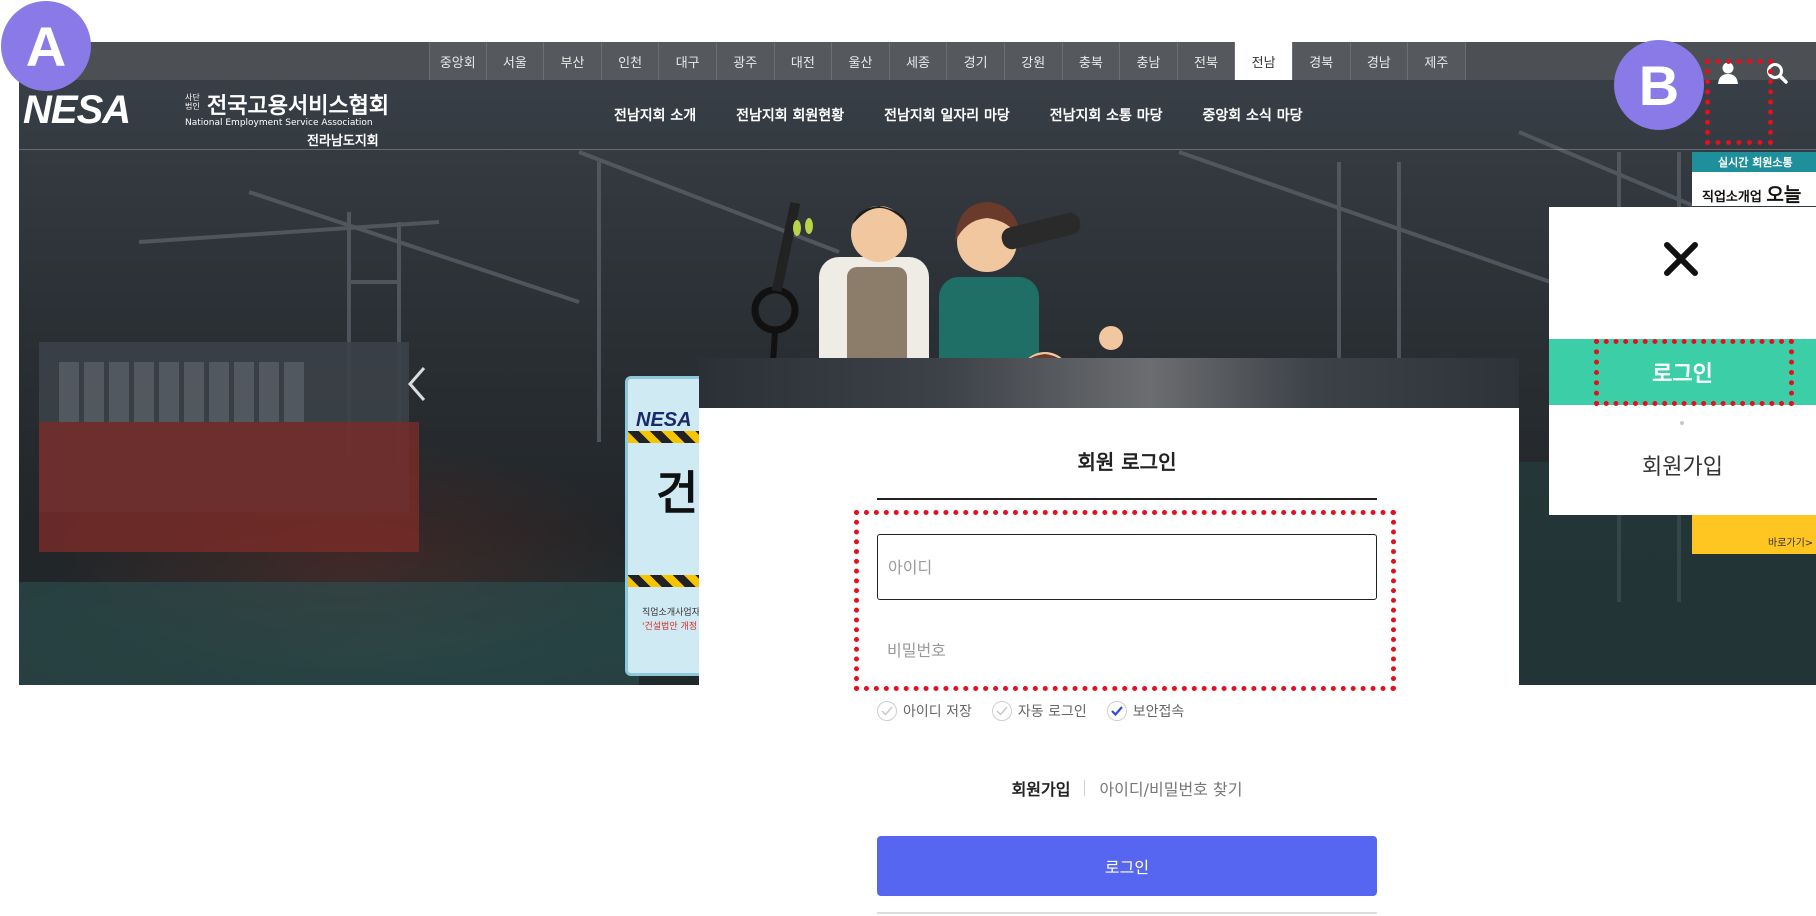 This screenshot has width=1816, height=916. Describe the element at coordinates (1170, 788) in the screenshot. I see `find-account-link: 아이디/비밀번호 찾기` at that location.